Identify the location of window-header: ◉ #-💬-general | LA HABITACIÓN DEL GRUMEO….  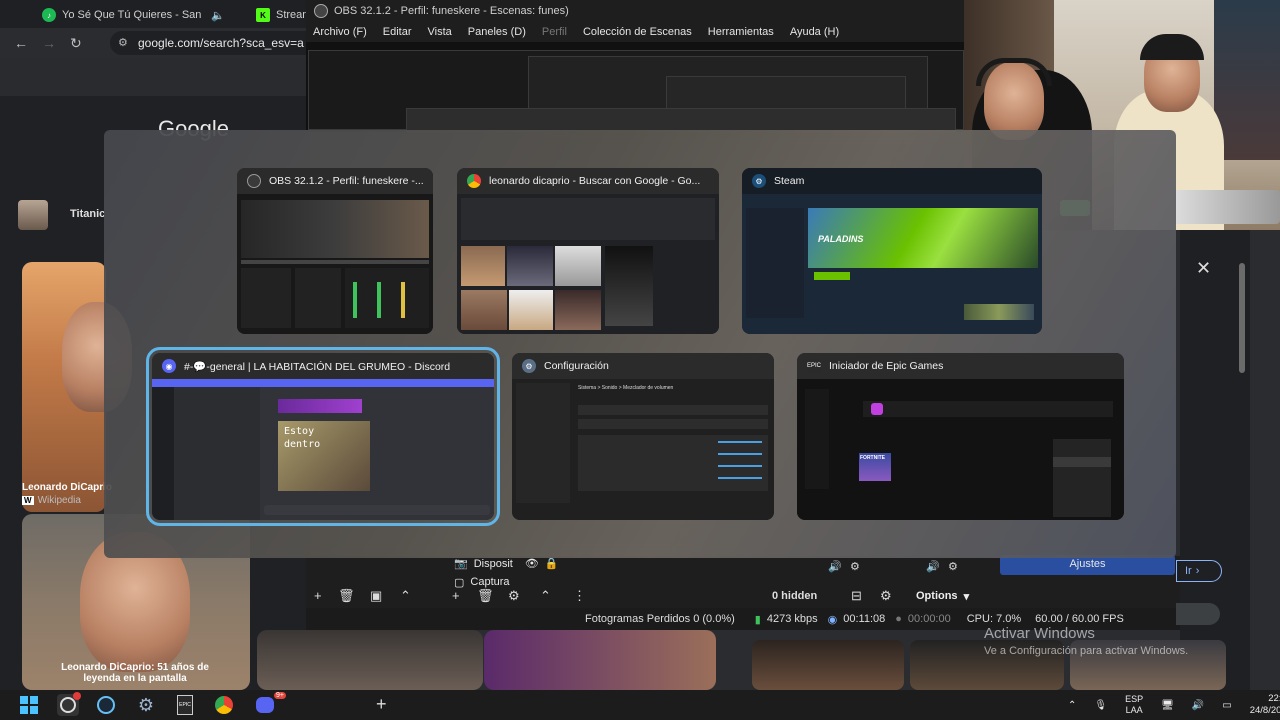
(323, 366).